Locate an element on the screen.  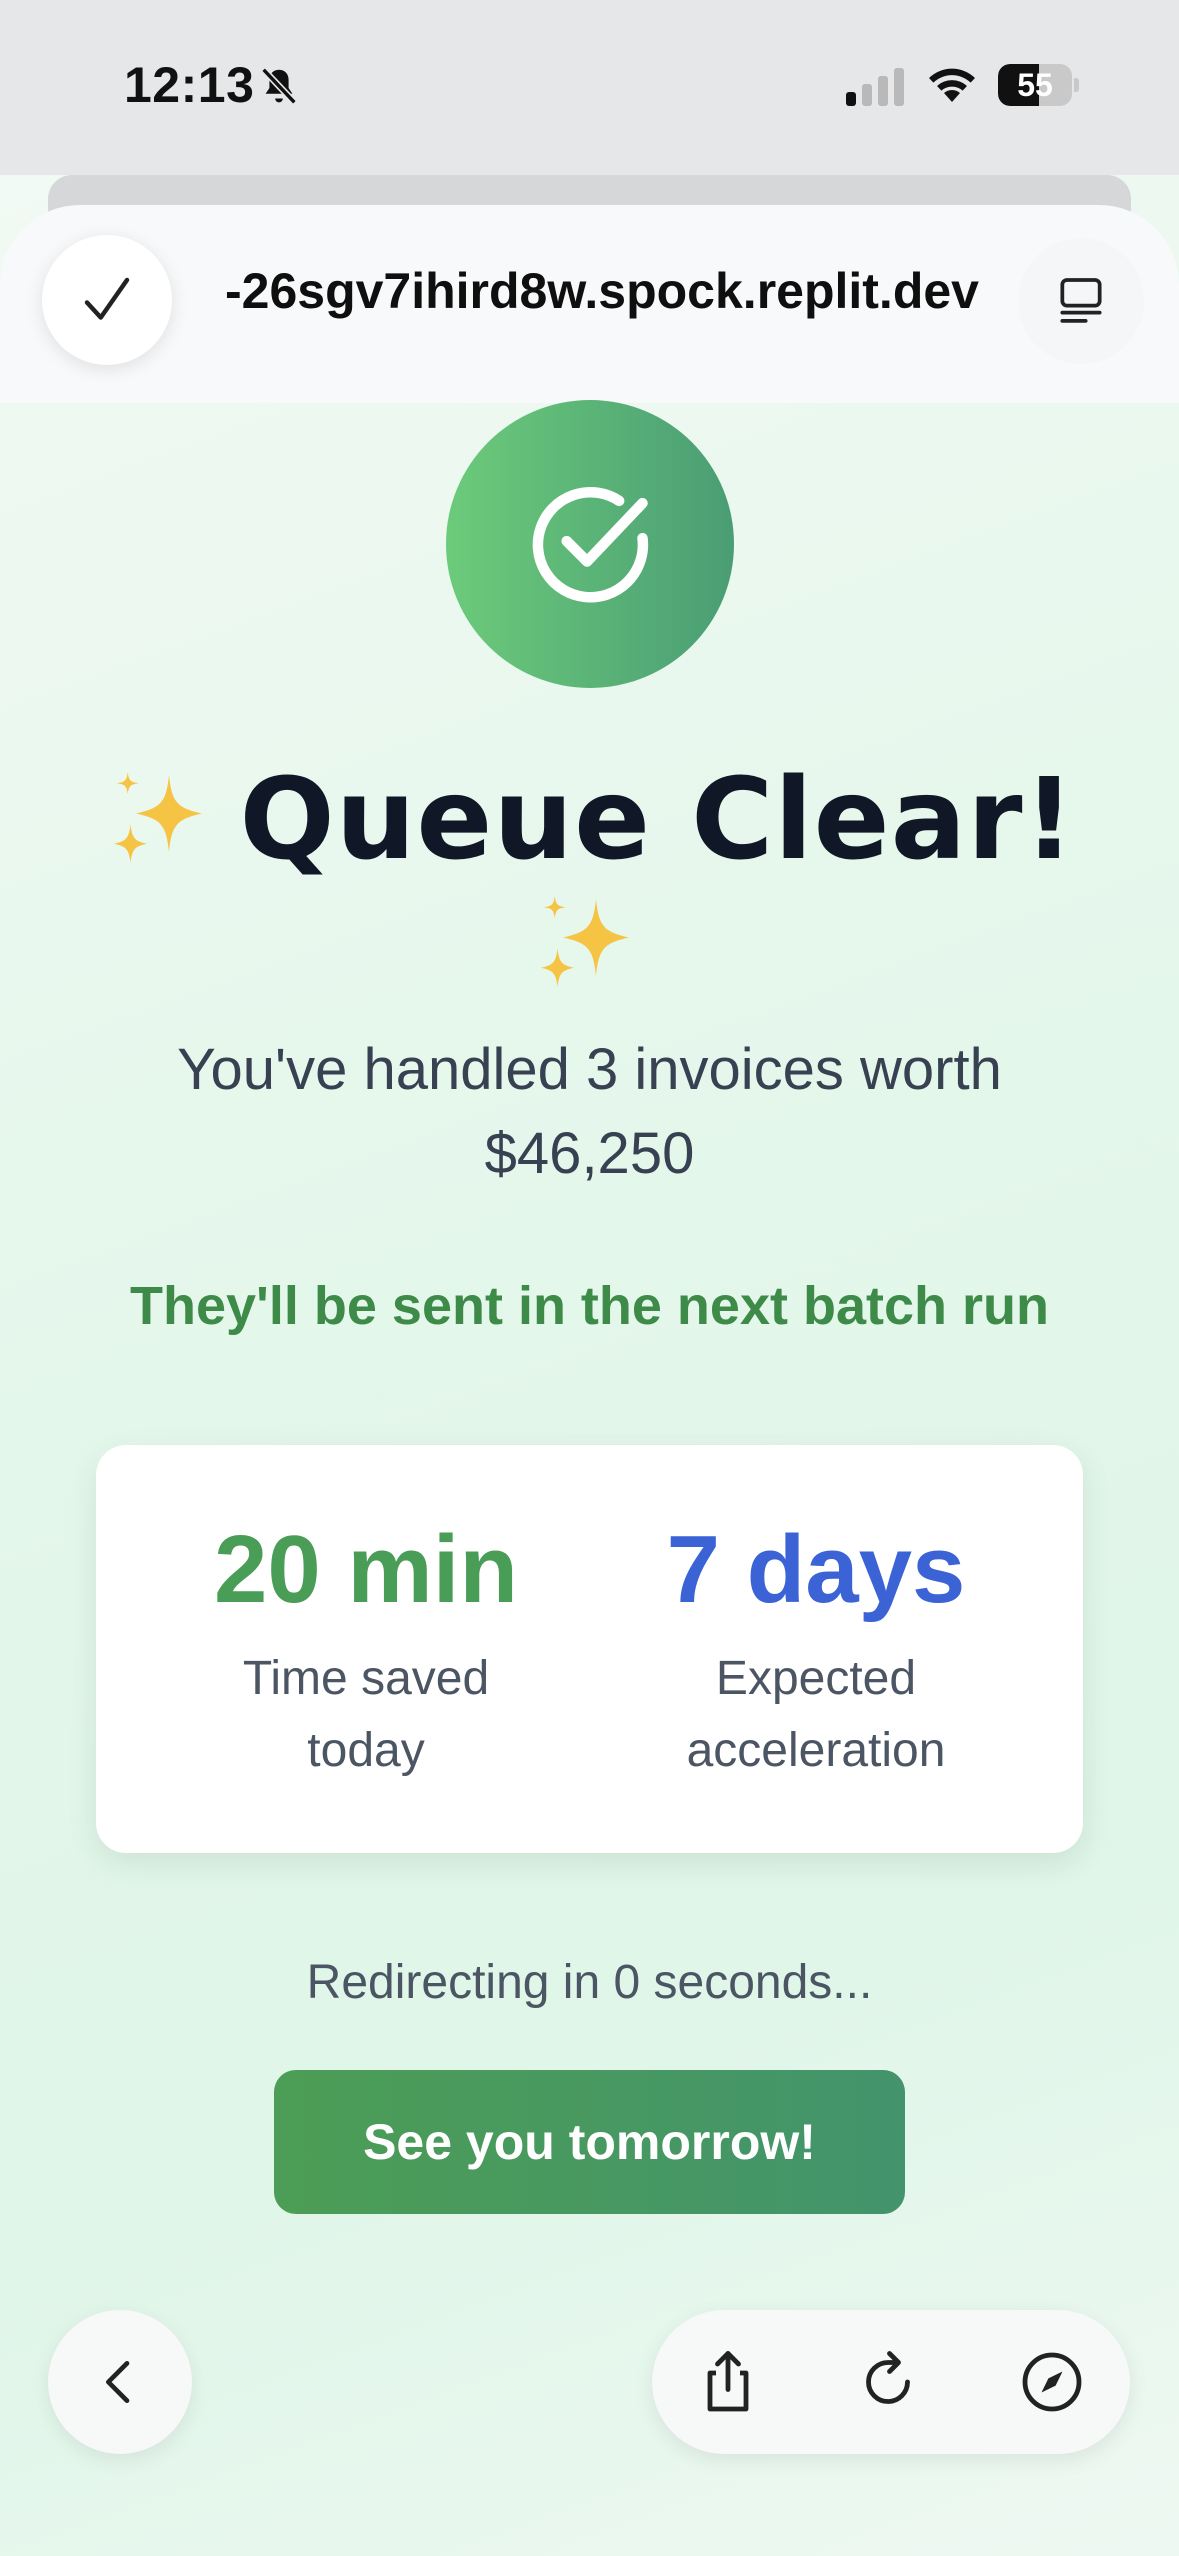
stat-value: 20 min is located at coordinates (366, 1569).